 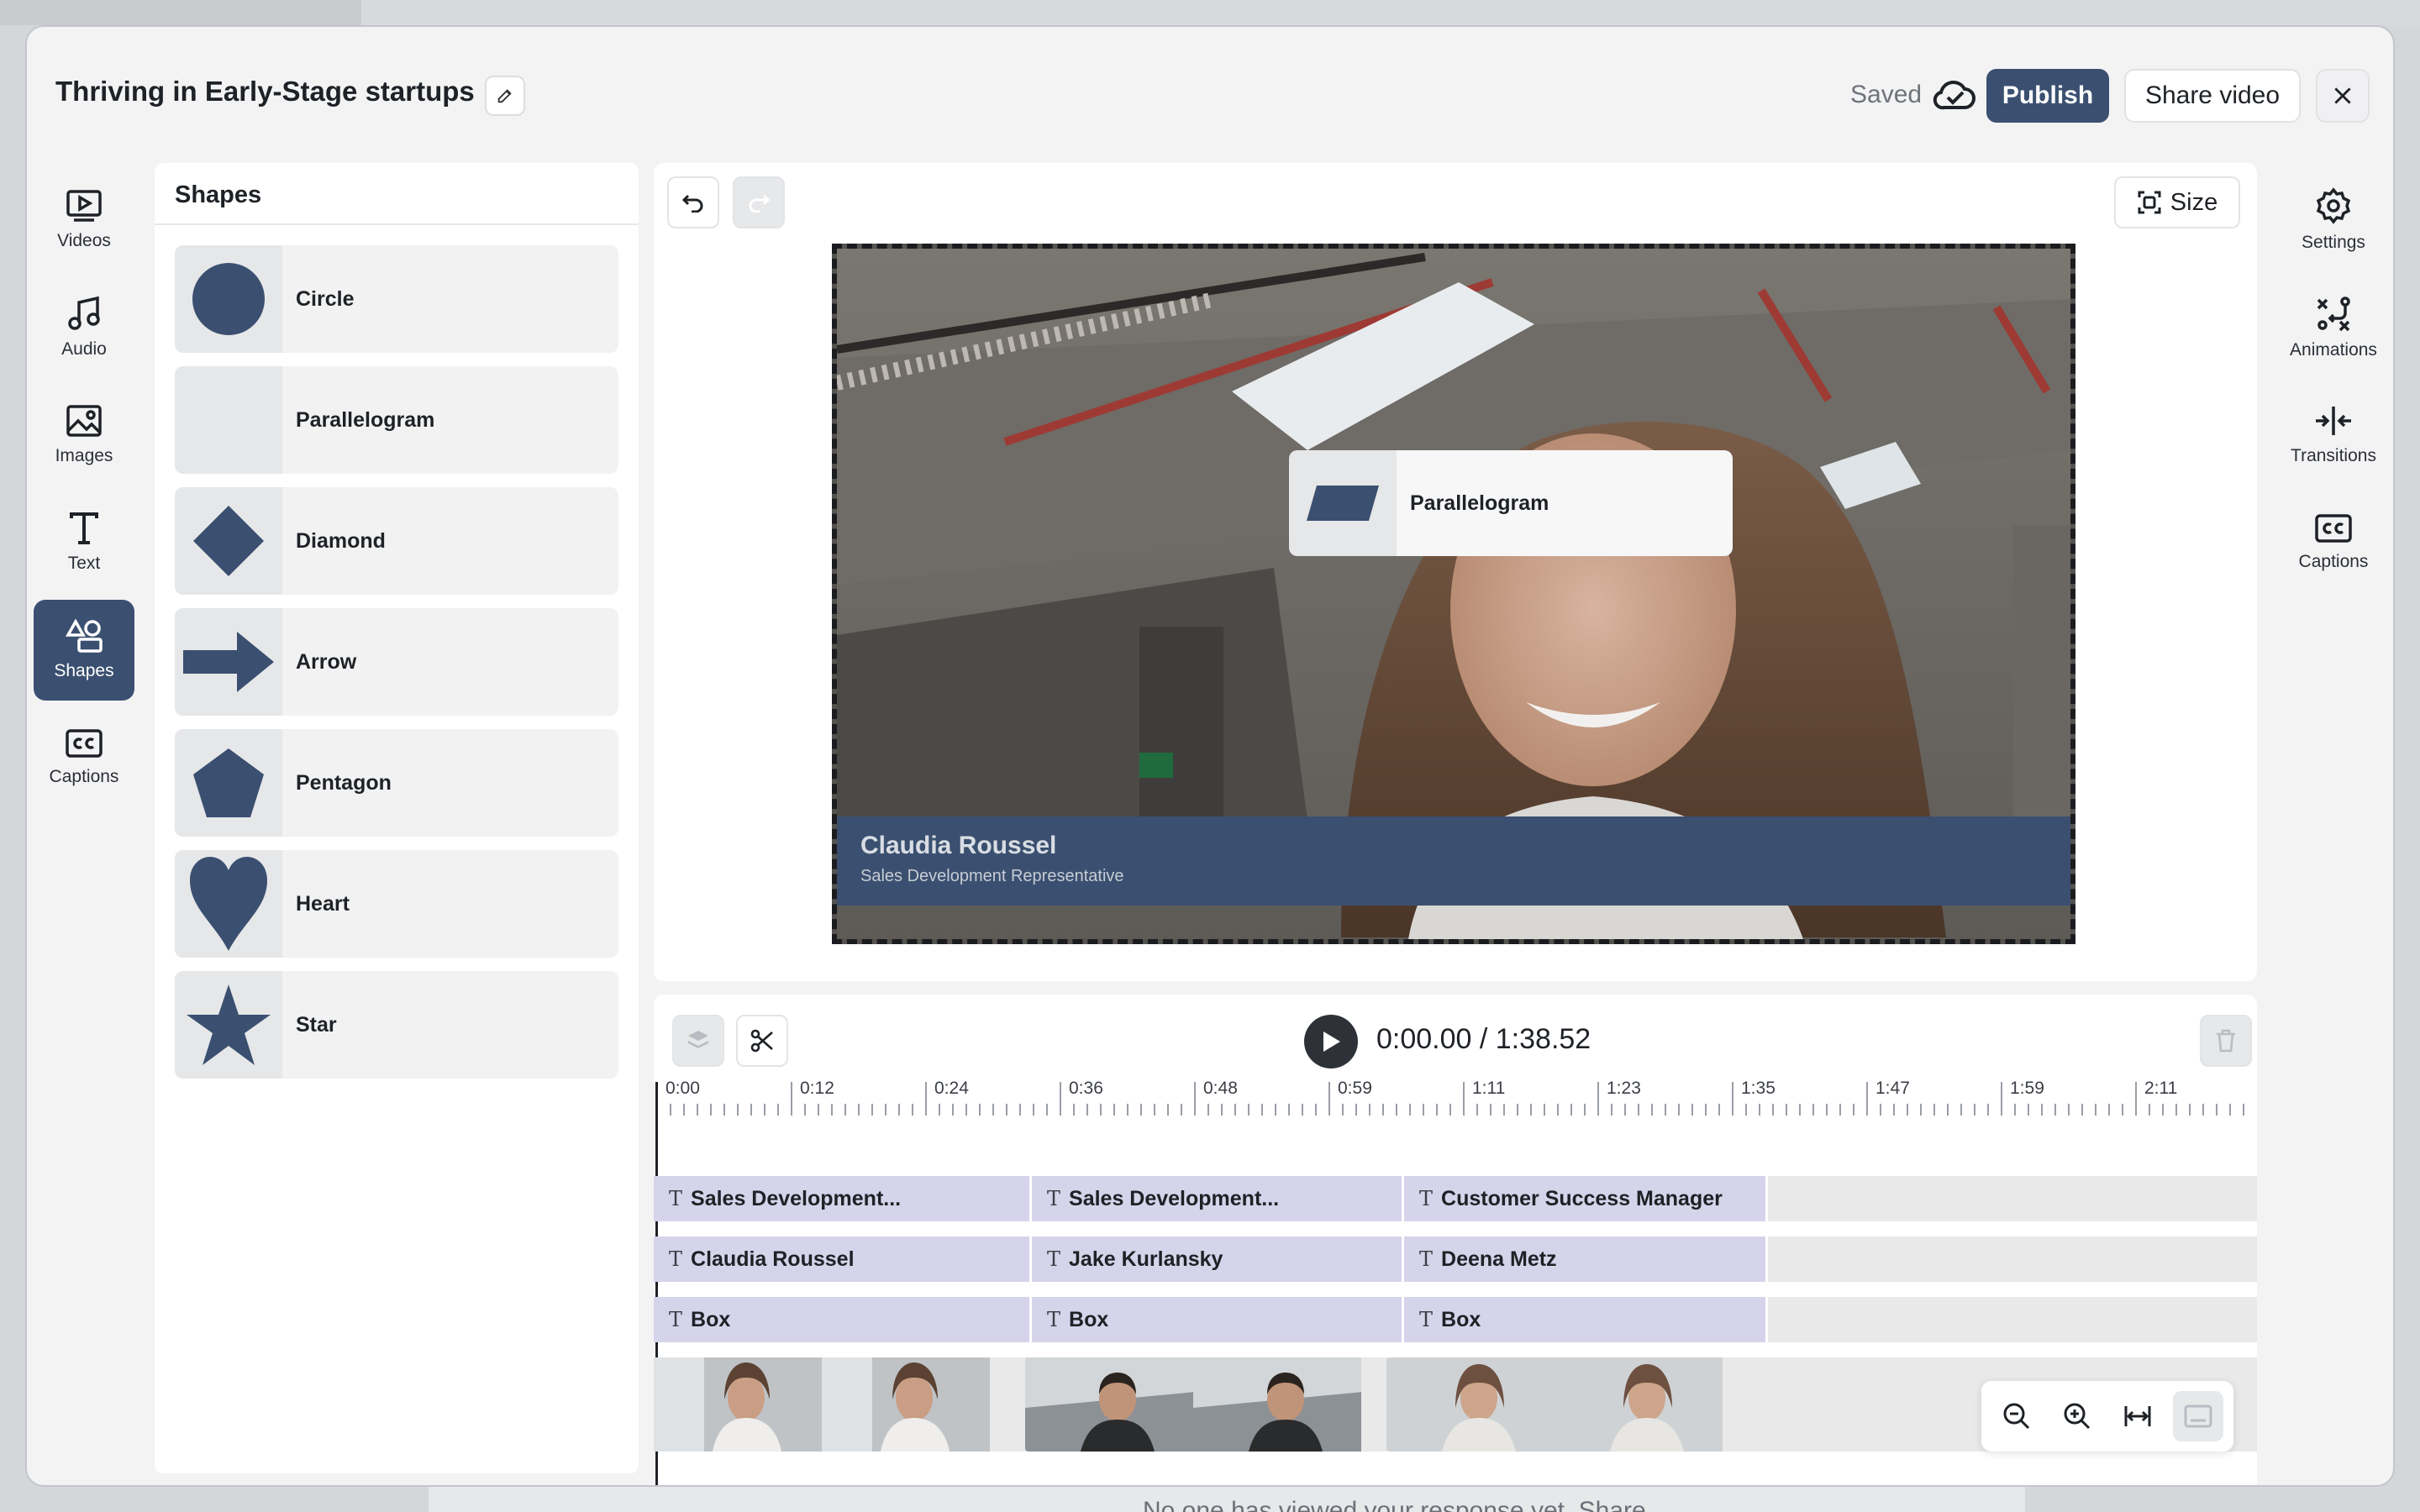 I want to click on zoom-controls, so click(x=2107, y=1416).